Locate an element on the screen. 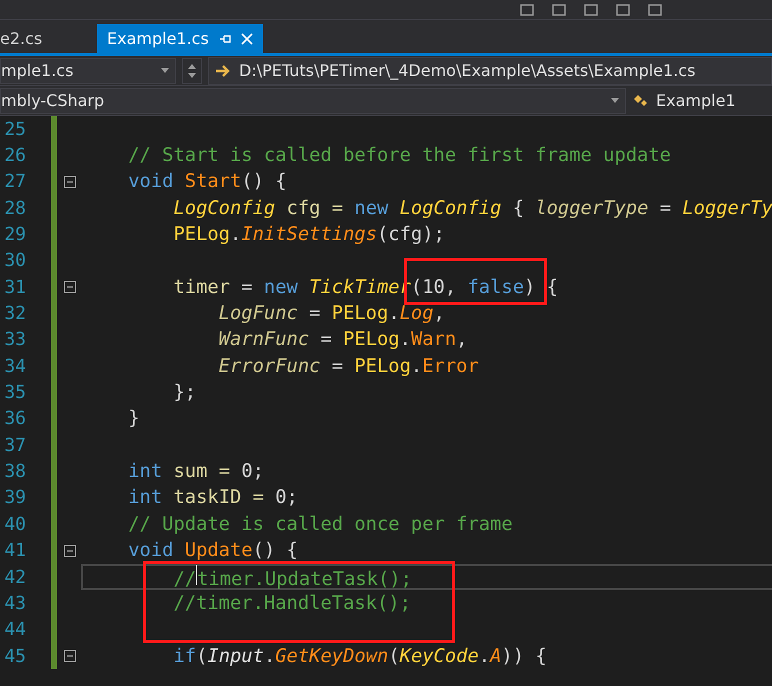  line-number: 27 is located at coordinates (14, 181).